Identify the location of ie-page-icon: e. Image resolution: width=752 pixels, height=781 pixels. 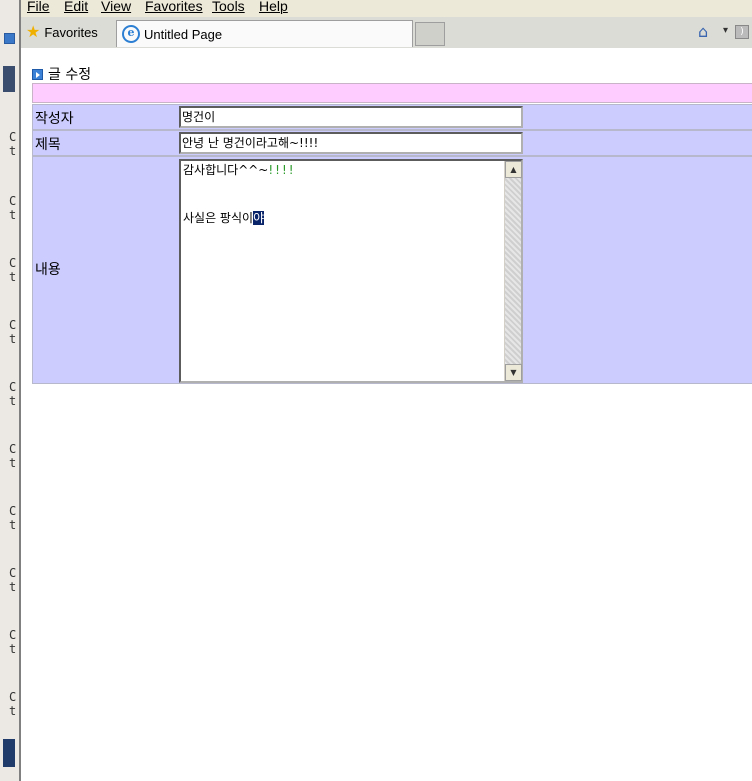
(131, 34).